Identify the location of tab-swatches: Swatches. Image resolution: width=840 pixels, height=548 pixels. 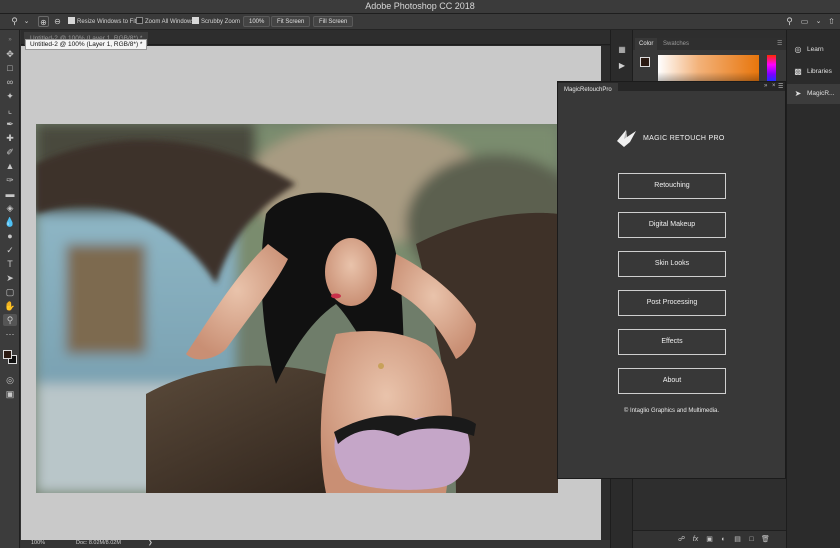
(676, 44).